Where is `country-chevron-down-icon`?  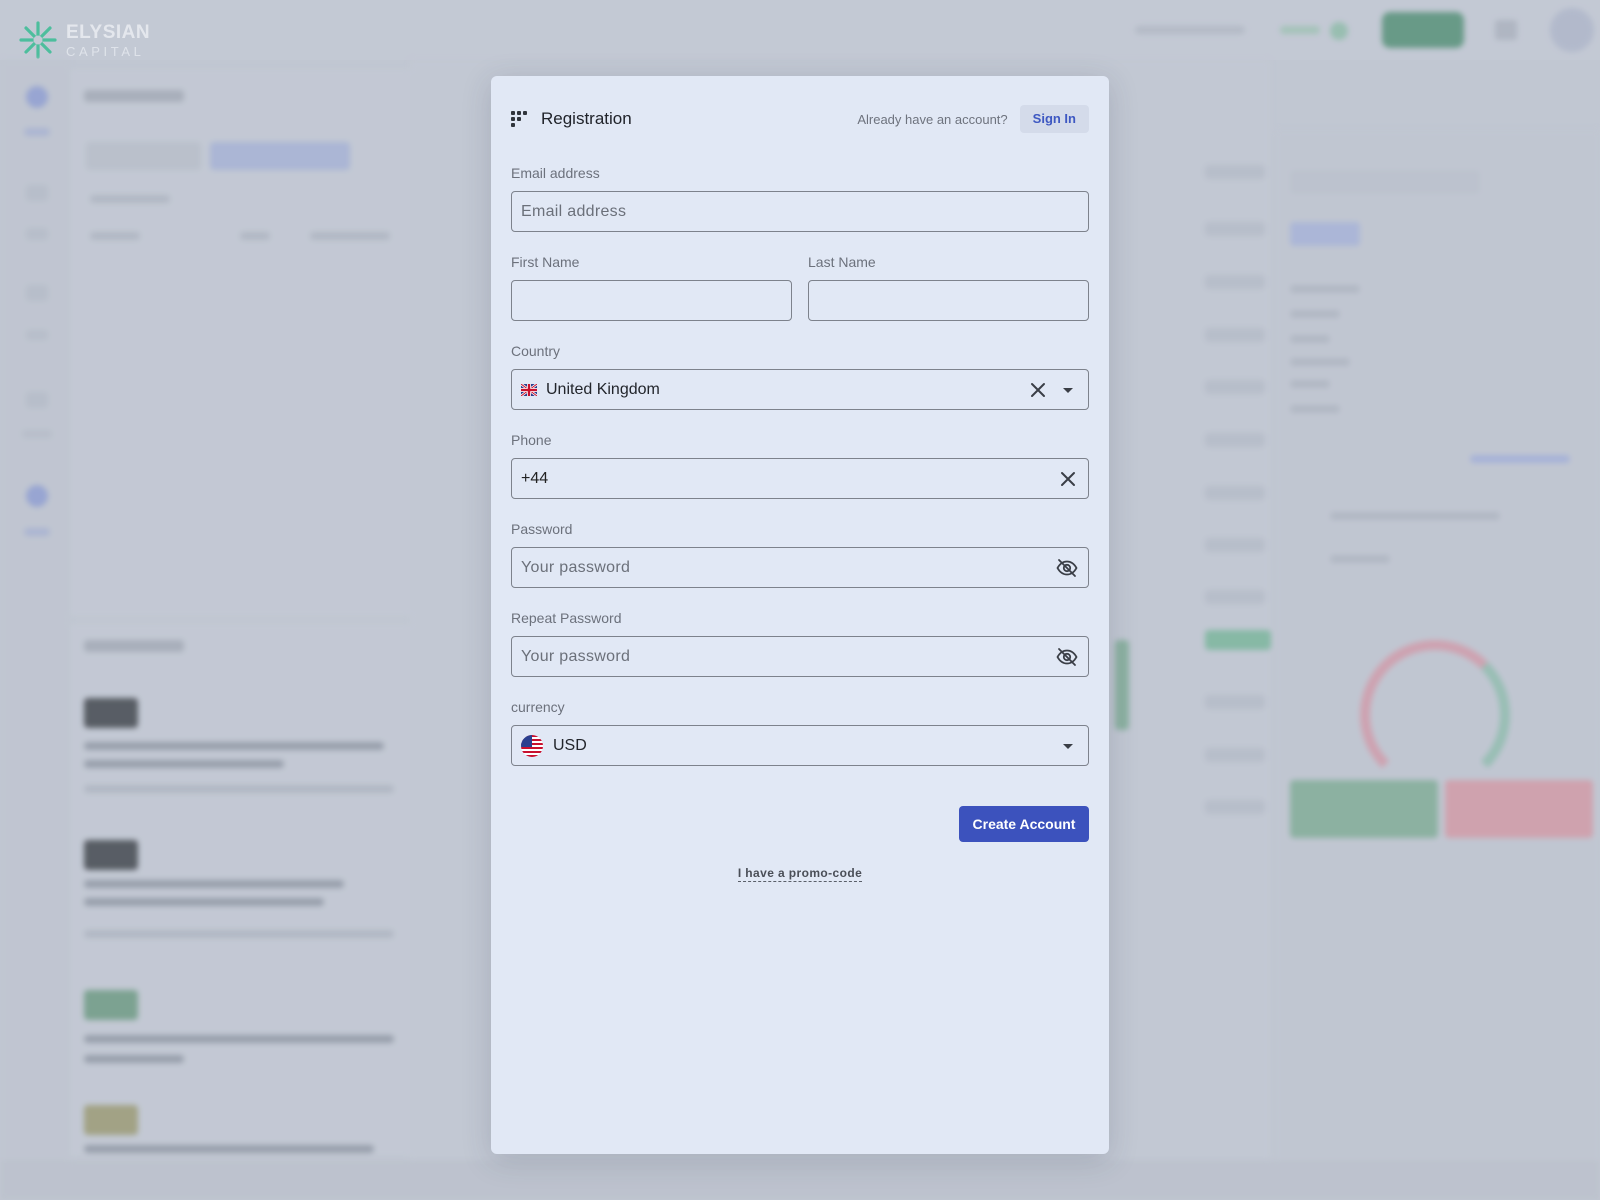 country-chevron-down-icon is located at coordinates (1064, 390).